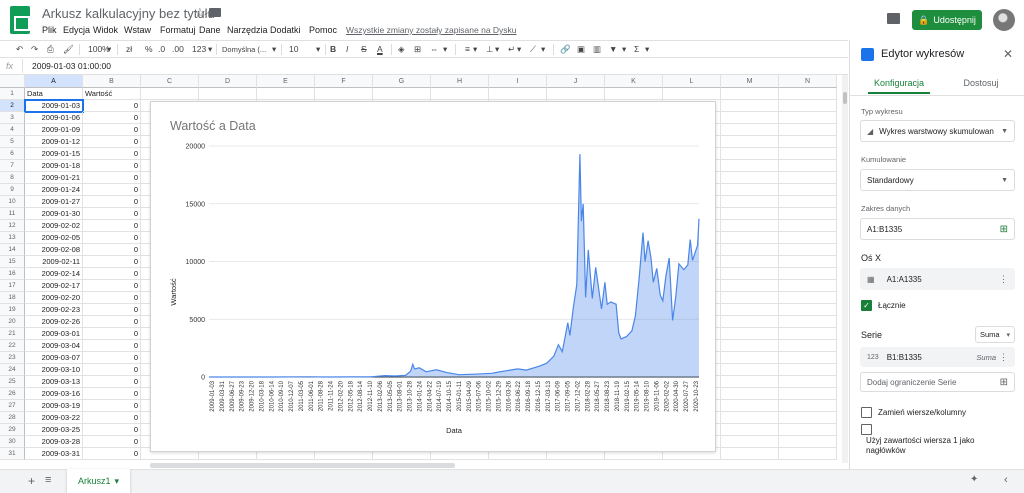 The height and width of the screenshot is (493, 1024). What do you see at coordinates (1004, 382) in the screenshot?
I see `grid-select-icon: ⊞` at bounding box center [1004, 382].